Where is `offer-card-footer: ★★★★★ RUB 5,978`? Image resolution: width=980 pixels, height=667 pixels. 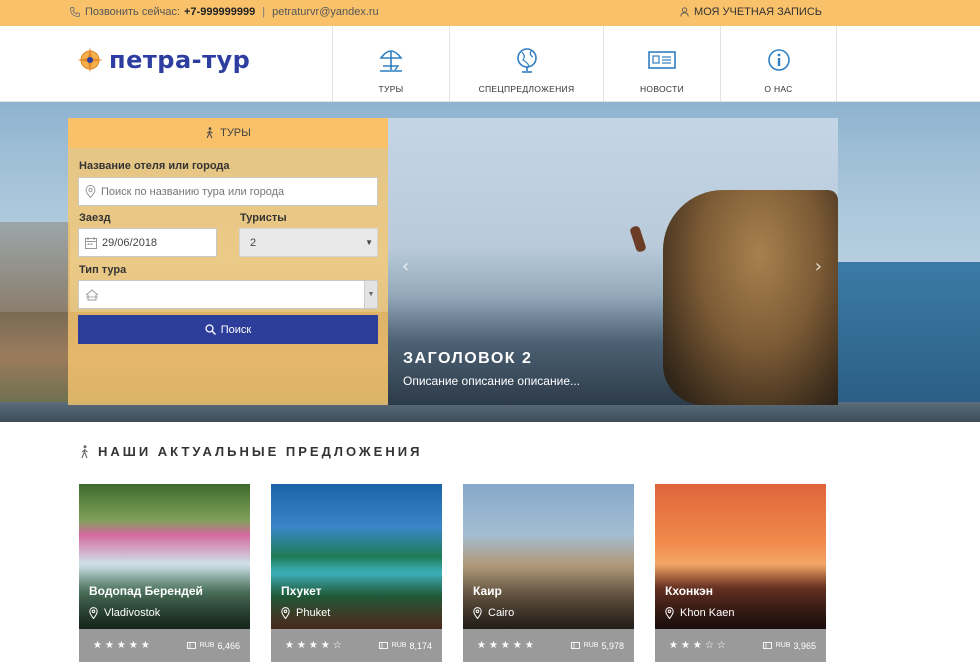 offer-card-footer: ★★★★★ RUB 5,978 is located at coordinates (548, 645).